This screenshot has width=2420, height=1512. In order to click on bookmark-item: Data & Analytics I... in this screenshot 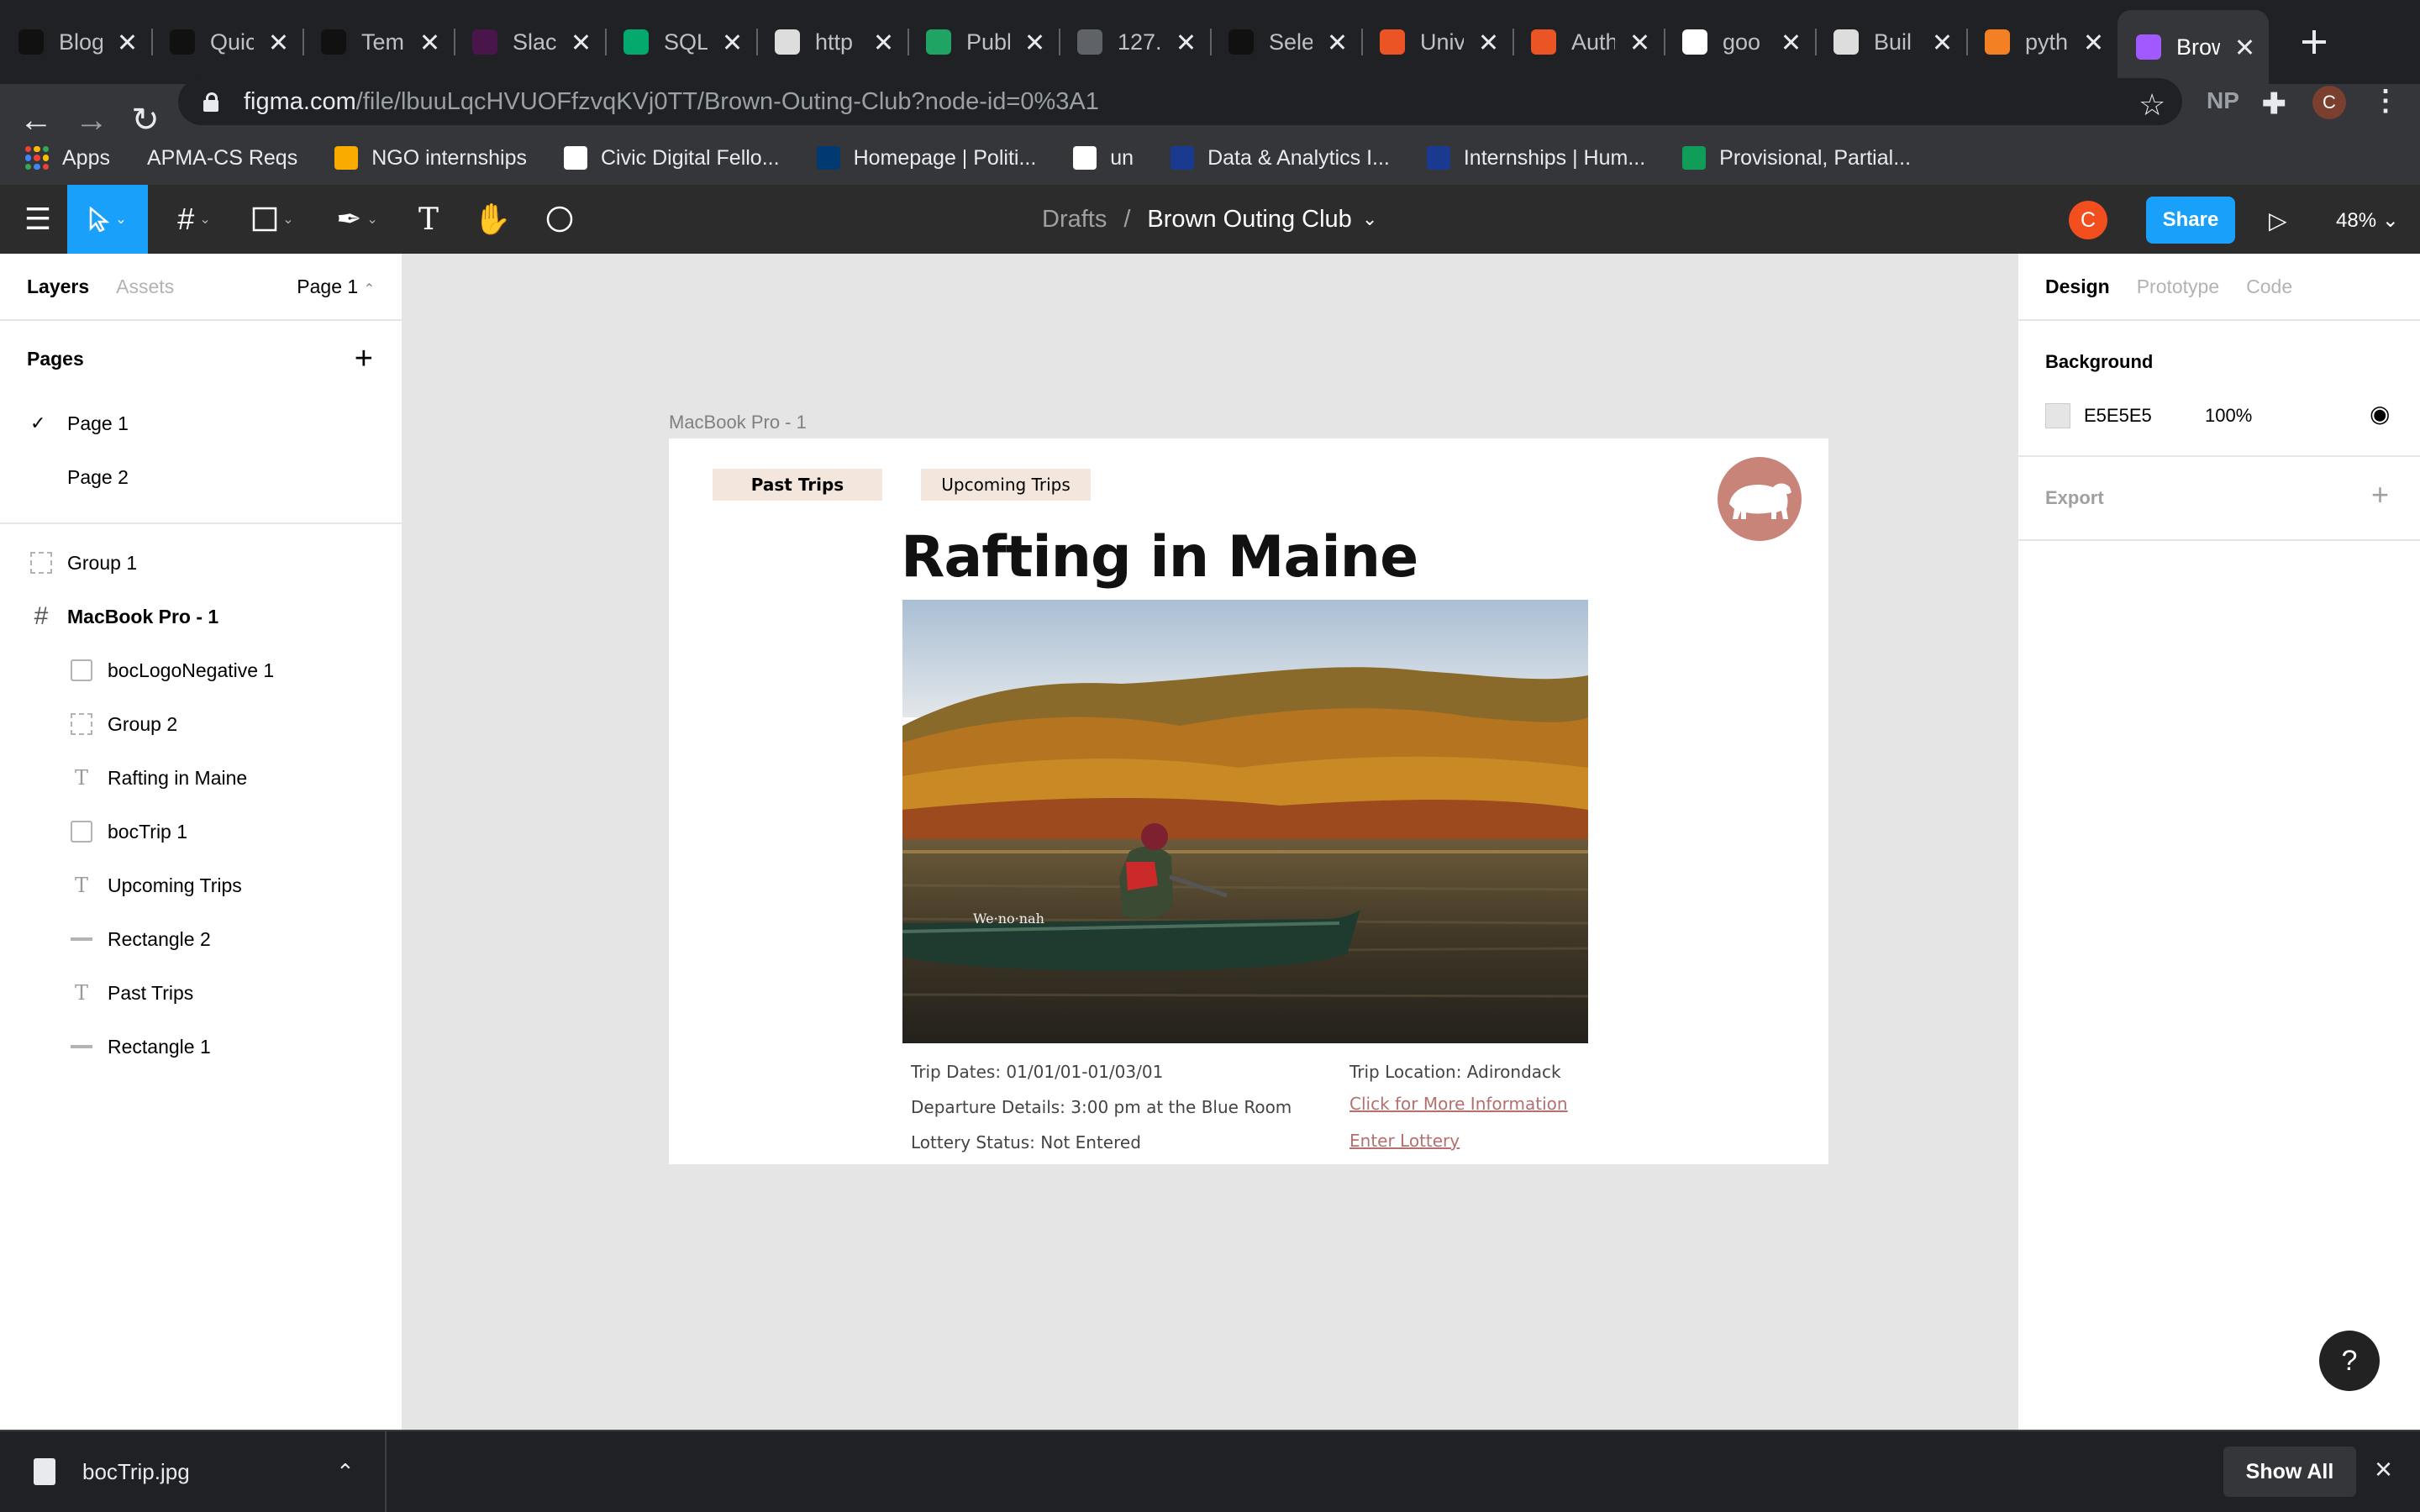, I will do `click(1281, 158)`.